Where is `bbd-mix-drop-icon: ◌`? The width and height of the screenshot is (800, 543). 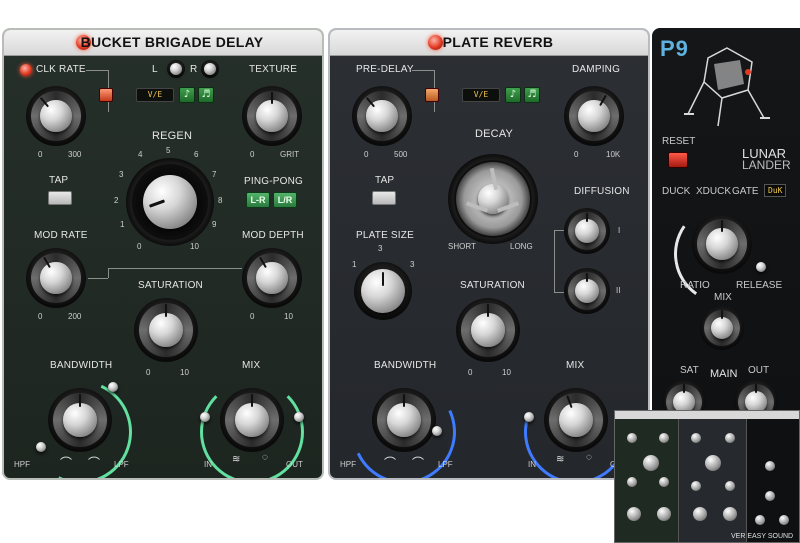
bbd-mix-drop-icon: ◌ is located at coordinates (265, 457).